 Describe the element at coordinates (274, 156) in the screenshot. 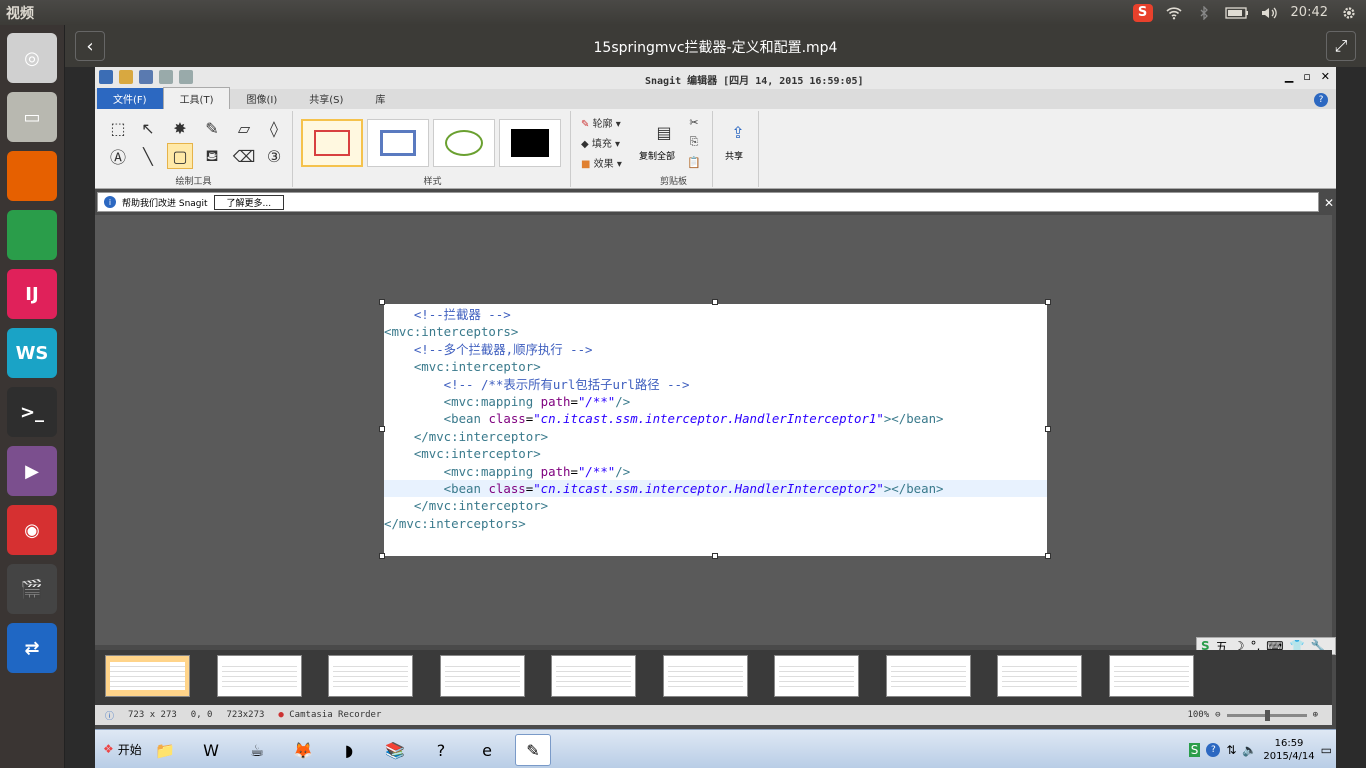

I see `step-tool-icon: ③` at that location.